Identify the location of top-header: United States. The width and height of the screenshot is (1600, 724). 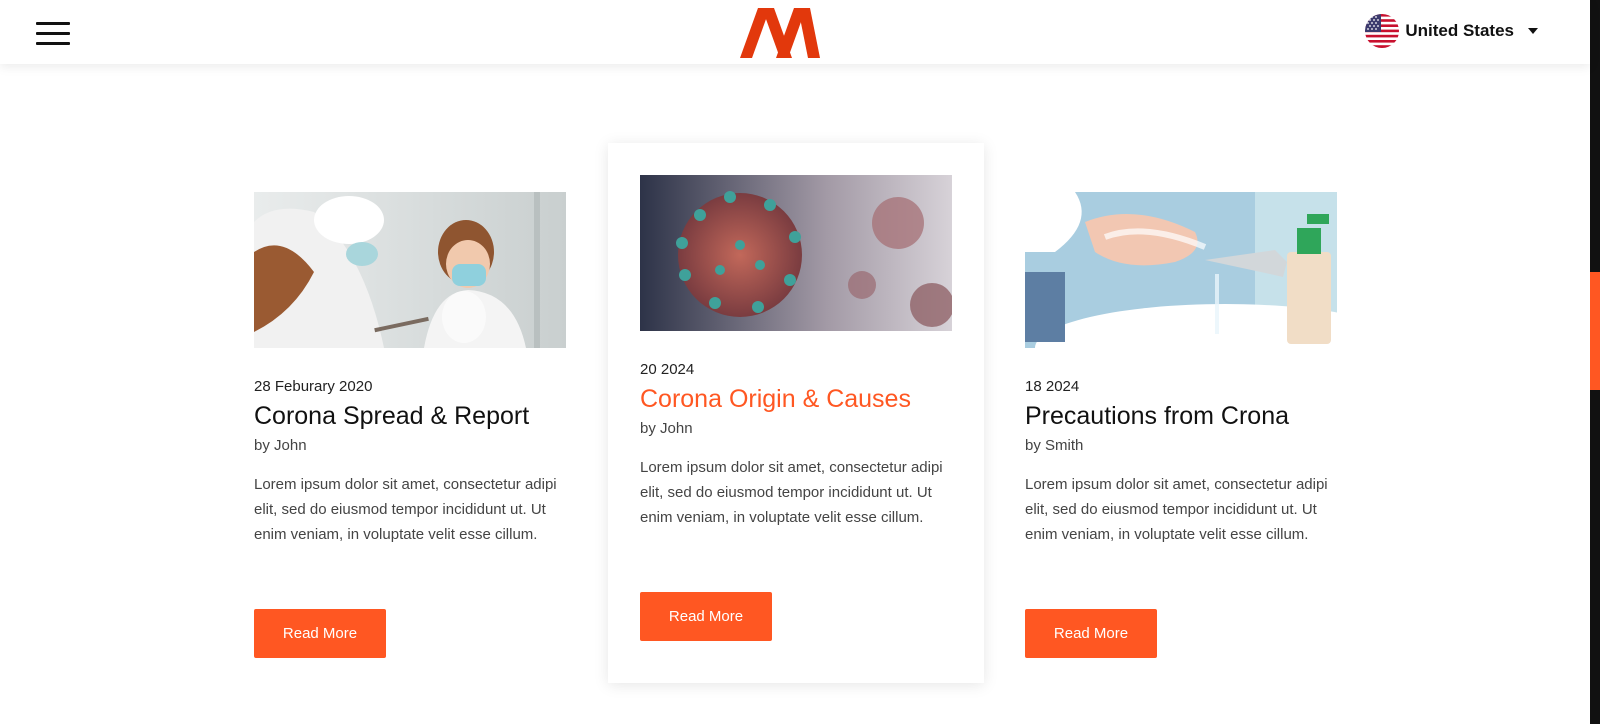
(795, 32).